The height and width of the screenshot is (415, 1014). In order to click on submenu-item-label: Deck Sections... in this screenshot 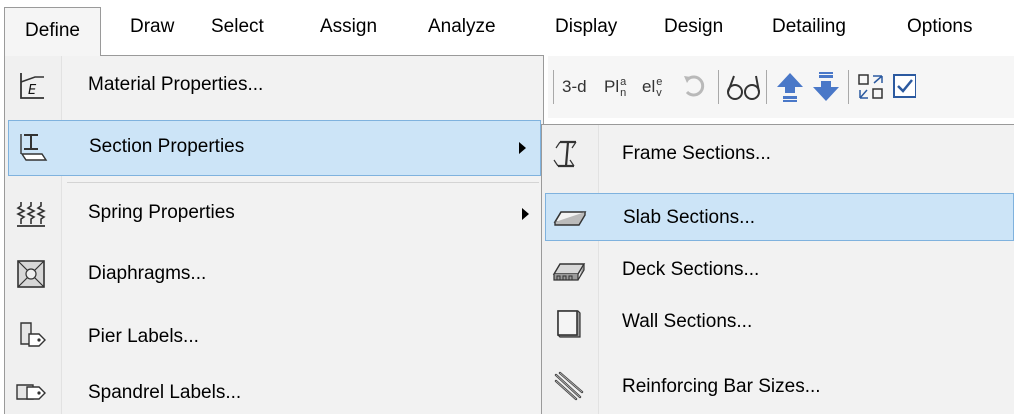, I will do `click(691, 269)`.